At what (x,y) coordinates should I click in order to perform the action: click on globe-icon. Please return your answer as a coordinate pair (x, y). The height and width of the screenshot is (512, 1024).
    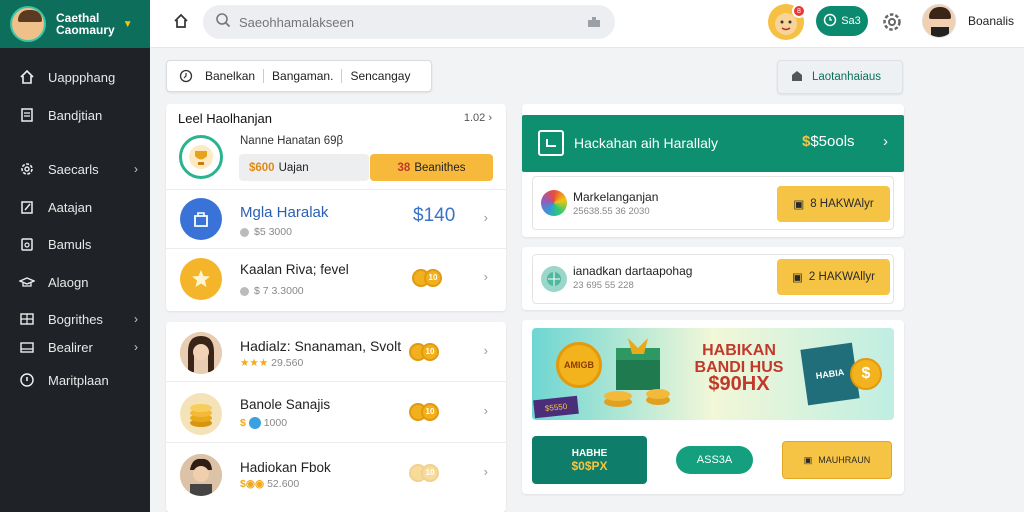
    Looking at the image, I should click on (554, 279).